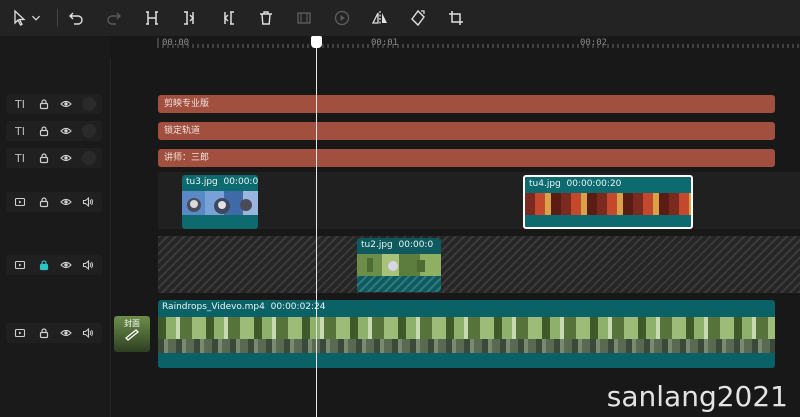  I want to click on locked-lane-hatch, so click(479, 264).